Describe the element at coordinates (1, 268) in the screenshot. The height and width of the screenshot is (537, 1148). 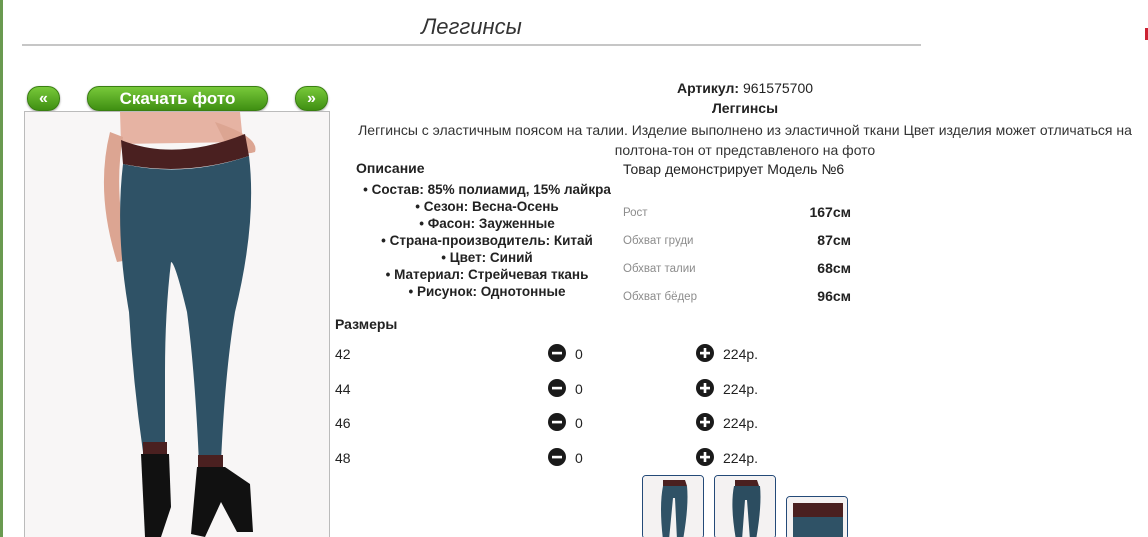
I see `left-border` at that location.